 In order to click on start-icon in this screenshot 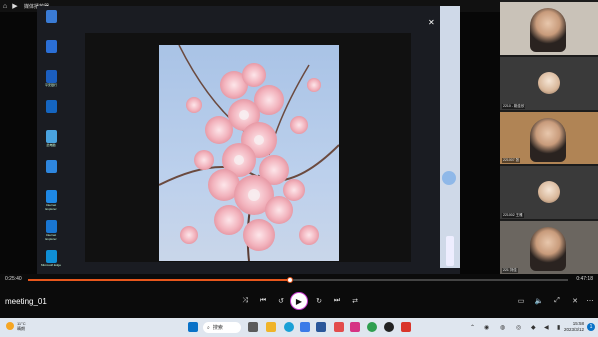, I will do `click(193, 327)`.